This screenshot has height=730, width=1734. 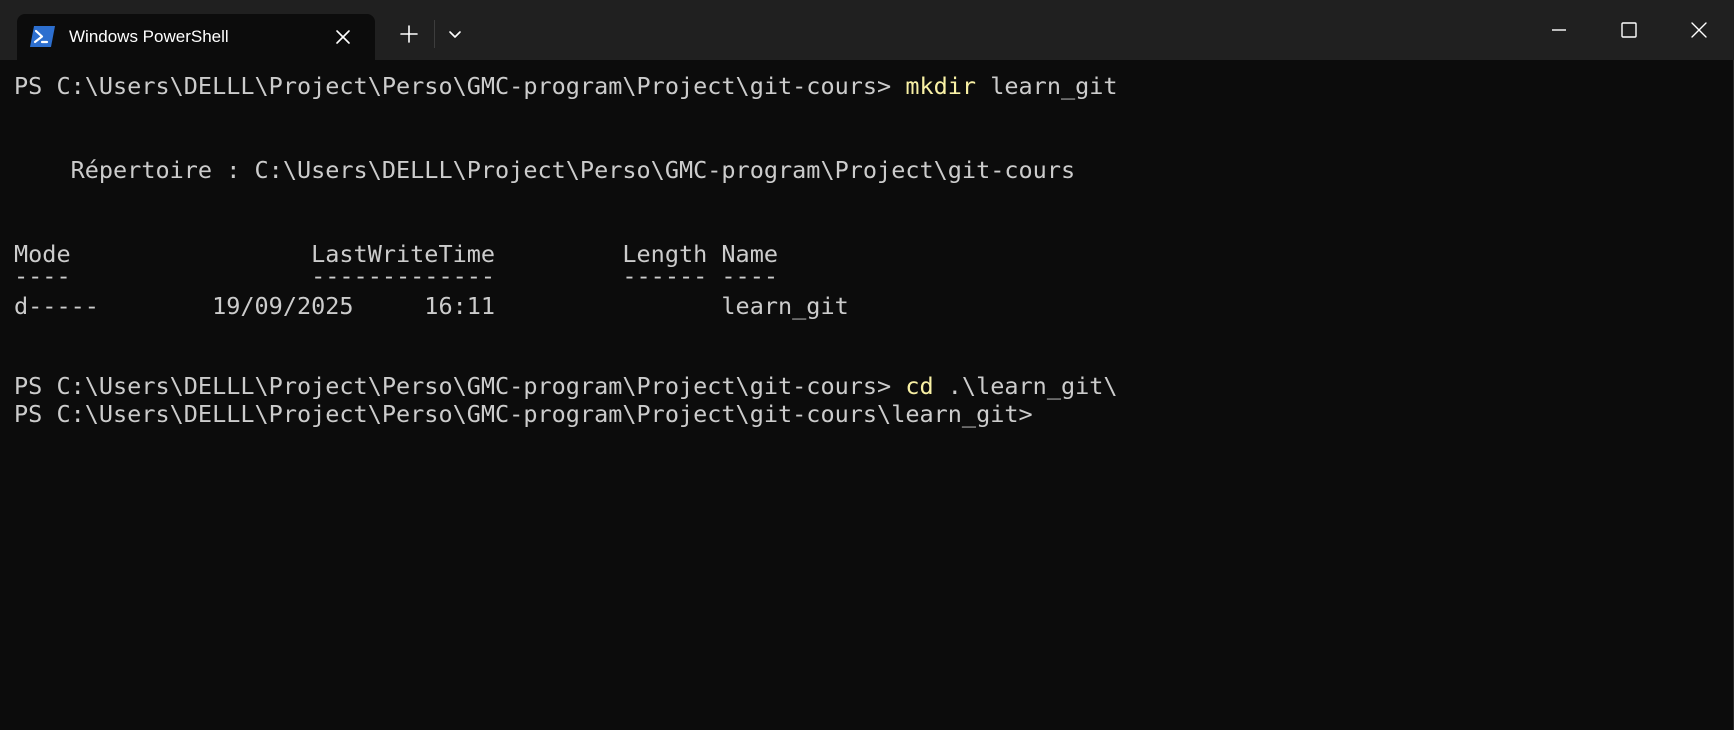 I want to click on close-window-button, so click(x=1699, y=30).